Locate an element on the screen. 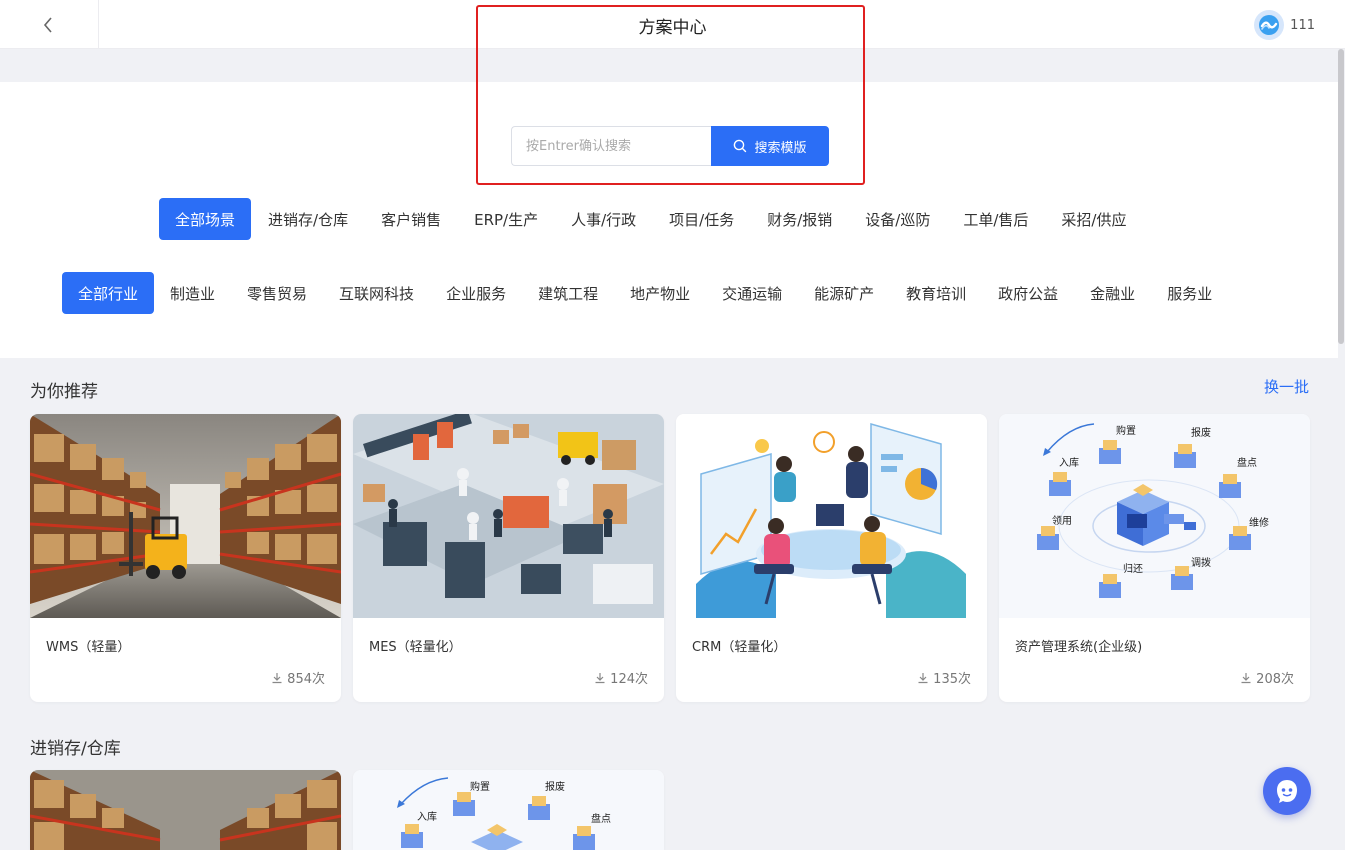 This screenshot has height=850, width=1345. scene-tab-label: 工单/售后 is located at coordinates (996, 219).